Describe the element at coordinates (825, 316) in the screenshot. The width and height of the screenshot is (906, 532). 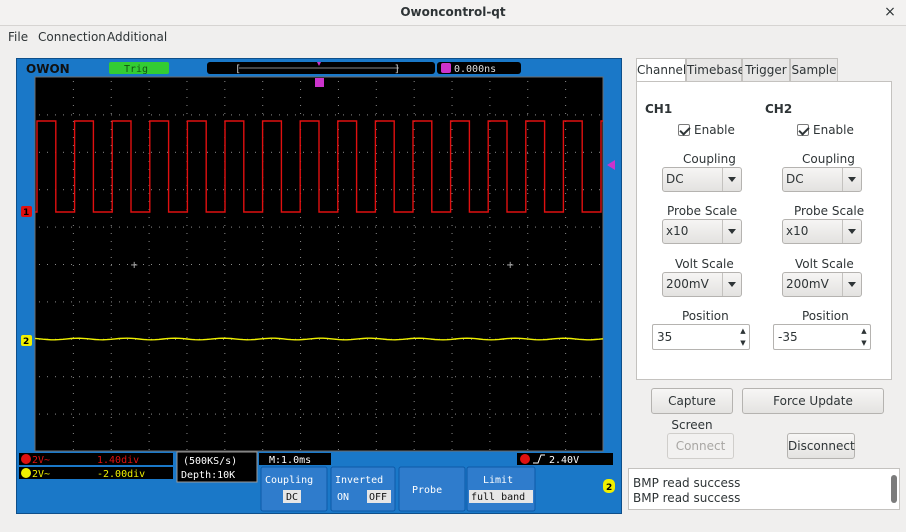
I see `ch2-position-label: Position` at that location.